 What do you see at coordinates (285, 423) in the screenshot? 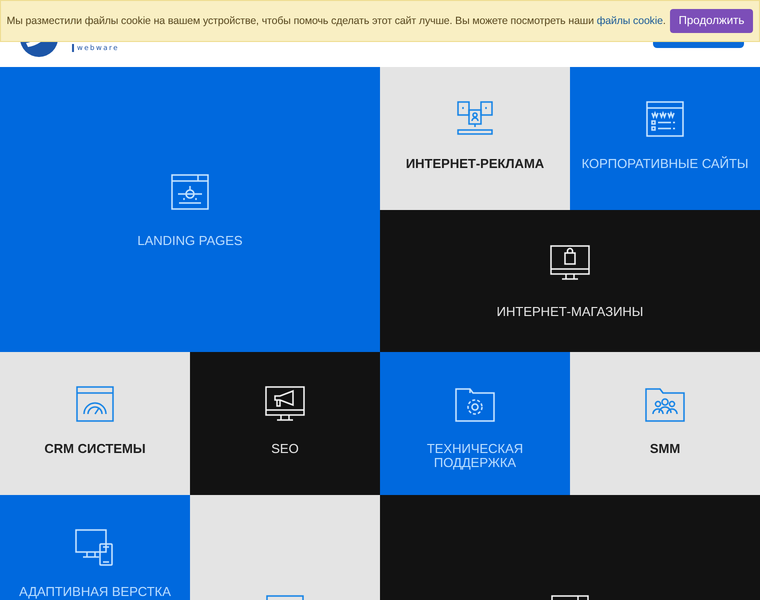
I see `service-tile: SEO` at bounding box center [285, 423].